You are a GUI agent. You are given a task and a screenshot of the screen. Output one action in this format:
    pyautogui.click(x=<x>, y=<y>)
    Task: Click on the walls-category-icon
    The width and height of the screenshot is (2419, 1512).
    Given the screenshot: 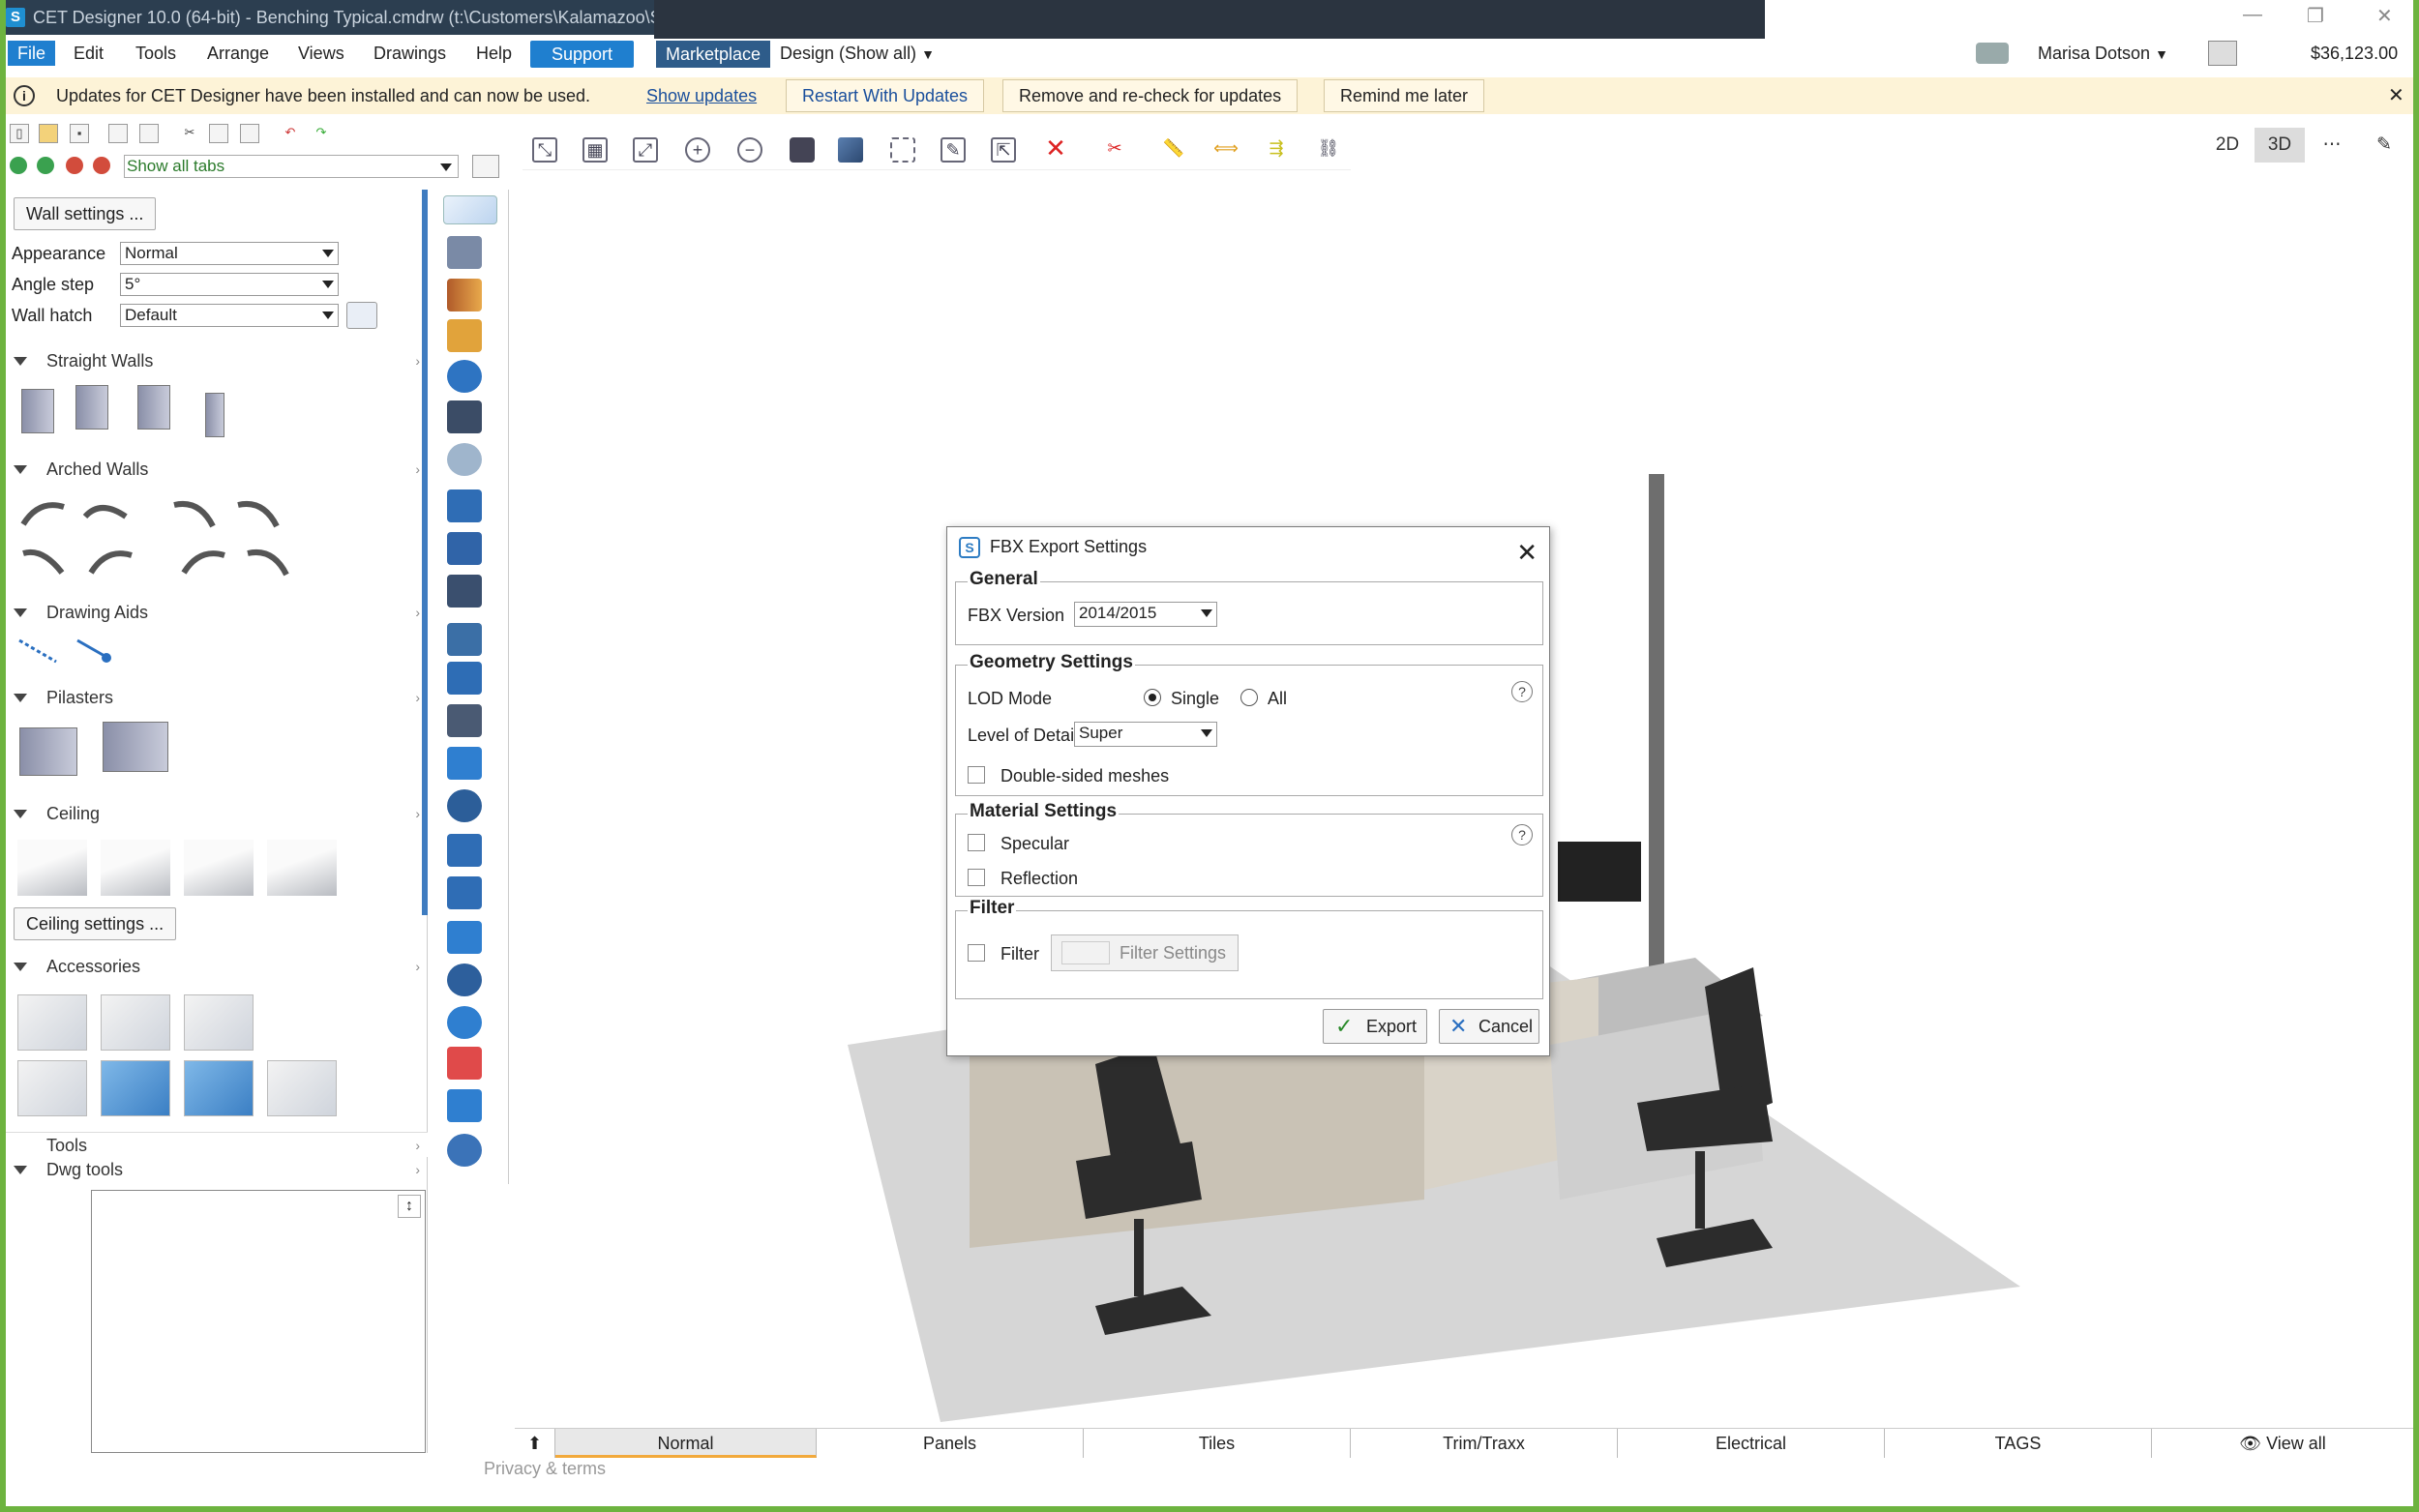 What is the action you would take?
    pyautogui.click(x=470, y=210)
    